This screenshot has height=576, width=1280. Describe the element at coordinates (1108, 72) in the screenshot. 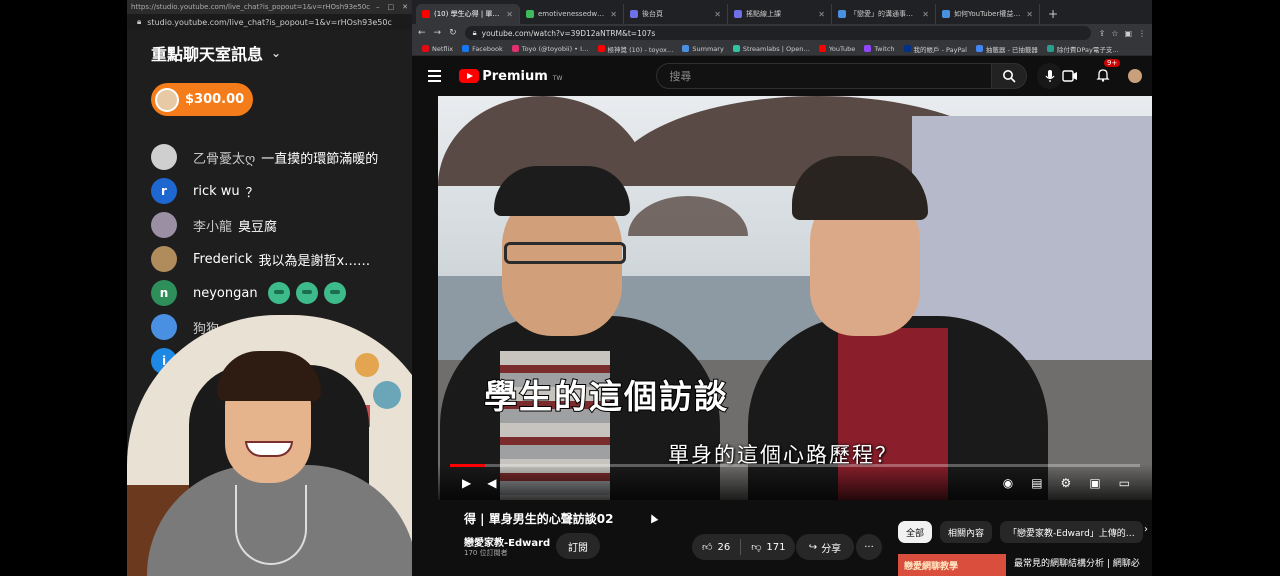

I see `notifications-button: 9+` at that location.